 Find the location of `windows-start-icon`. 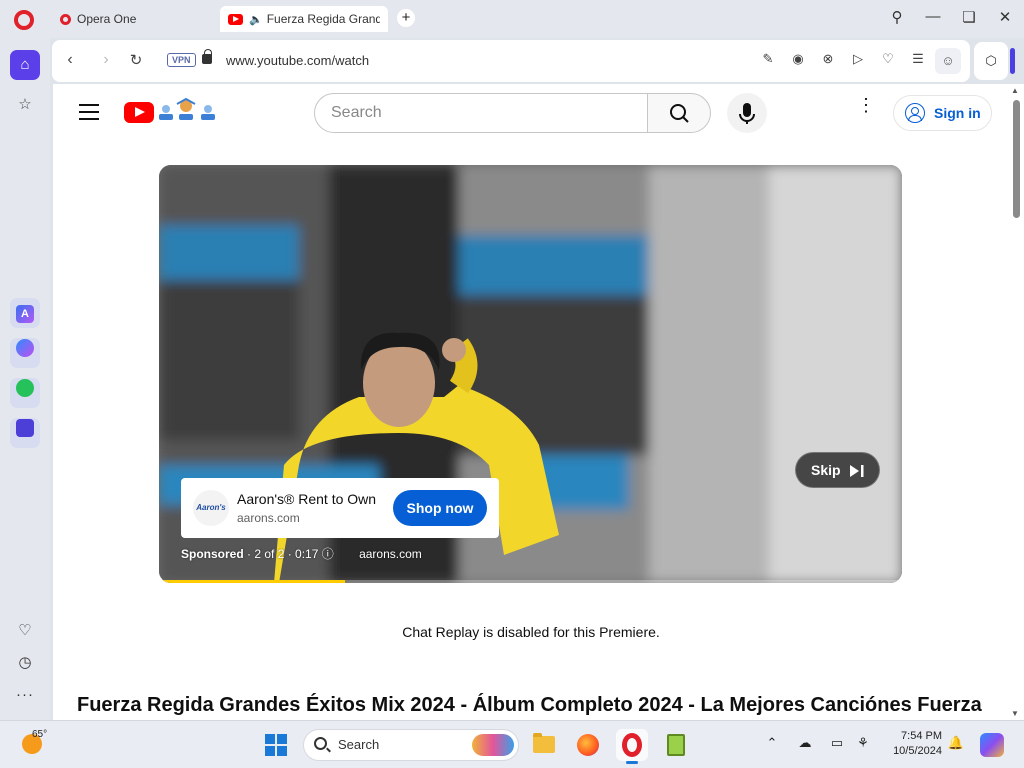

windows-start-icon is located at coordinates (276, 745).